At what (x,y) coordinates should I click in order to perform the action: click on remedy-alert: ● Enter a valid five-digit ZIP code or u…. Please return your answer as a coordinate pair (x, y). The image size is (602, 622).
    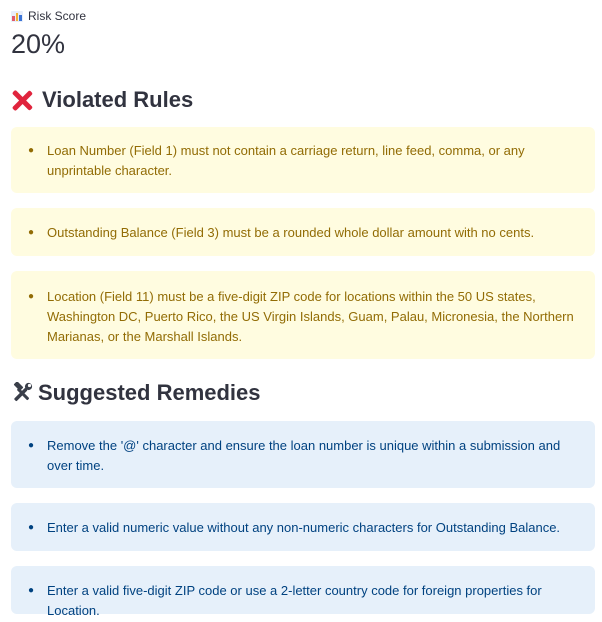
    Looking at the image, I should click on (303, 592).